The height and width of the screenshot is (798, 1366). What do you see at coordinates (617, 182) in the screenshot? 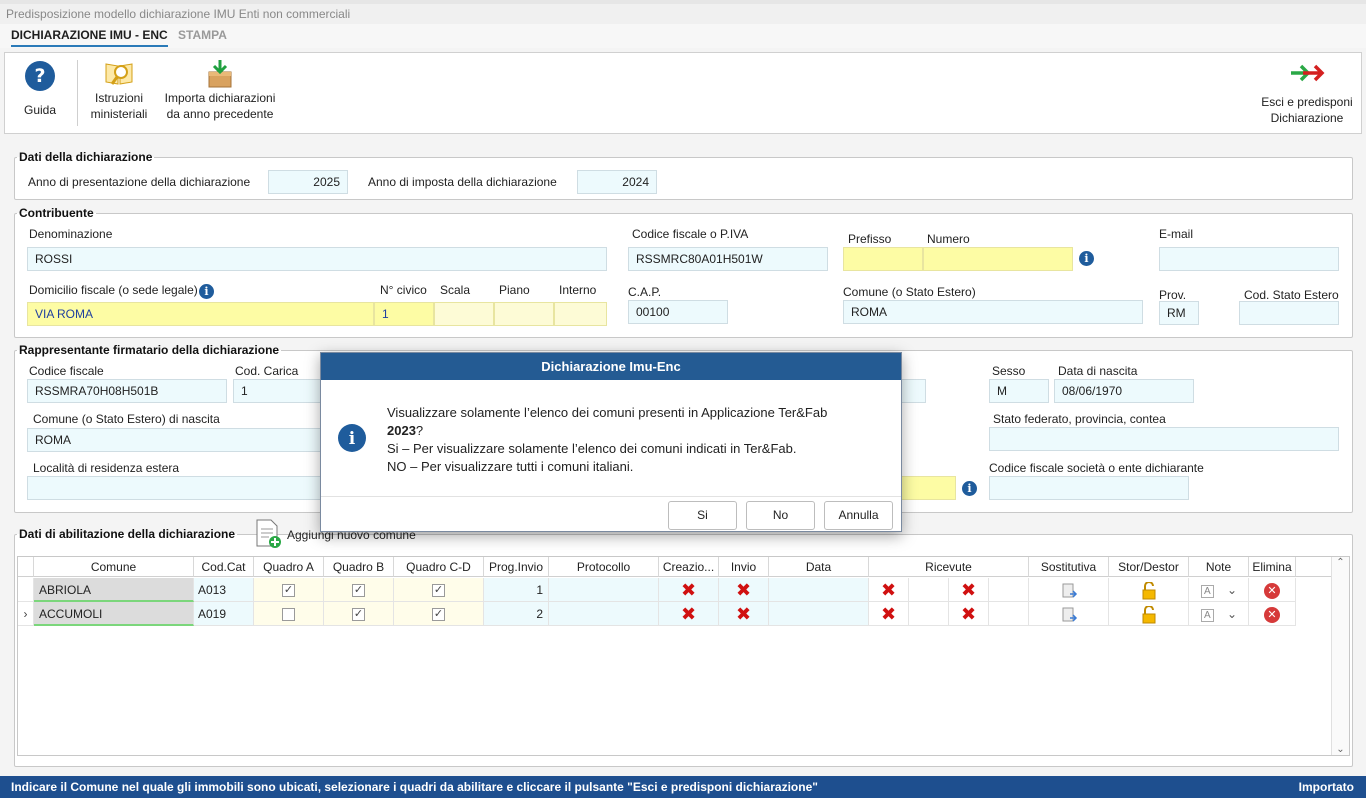
I see `anno-imposta-field: 2024` at bounding box center [617, 182].